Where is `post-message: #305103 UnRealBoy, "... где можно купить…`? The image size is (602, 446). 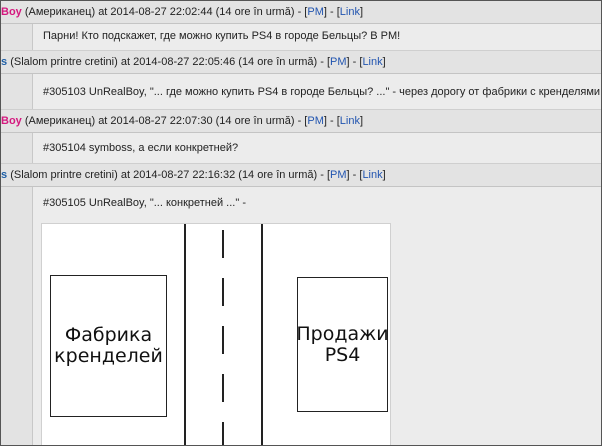 post-message: #305103 UnRealBoy, "... где можно купить… is located at coordinates (322, 92).